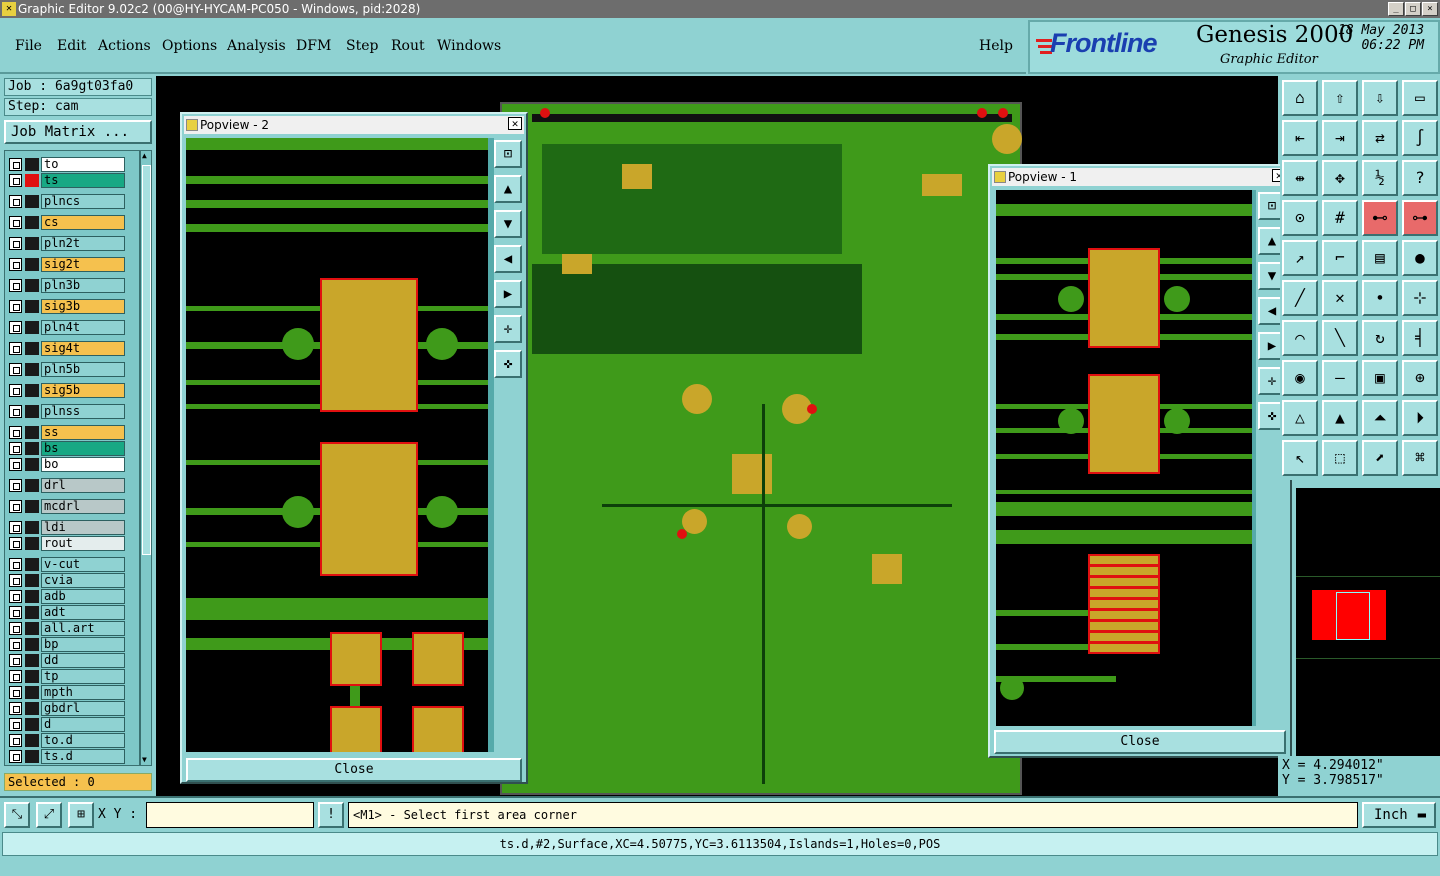  Describe the element at coordinates (83, 485) in the screenshot. I see `layer-name: drl` at that location.